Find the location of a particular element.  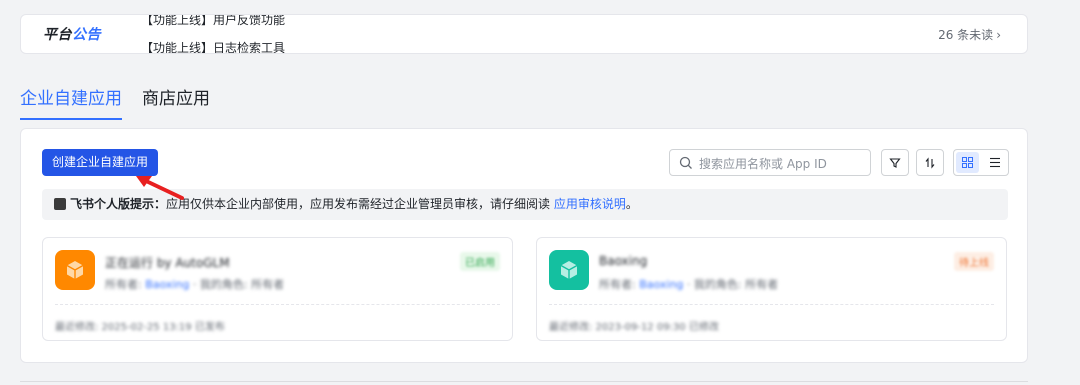

announcement-item: 【功能上线】用户反馈功能 is located at coordinates (213, 24).